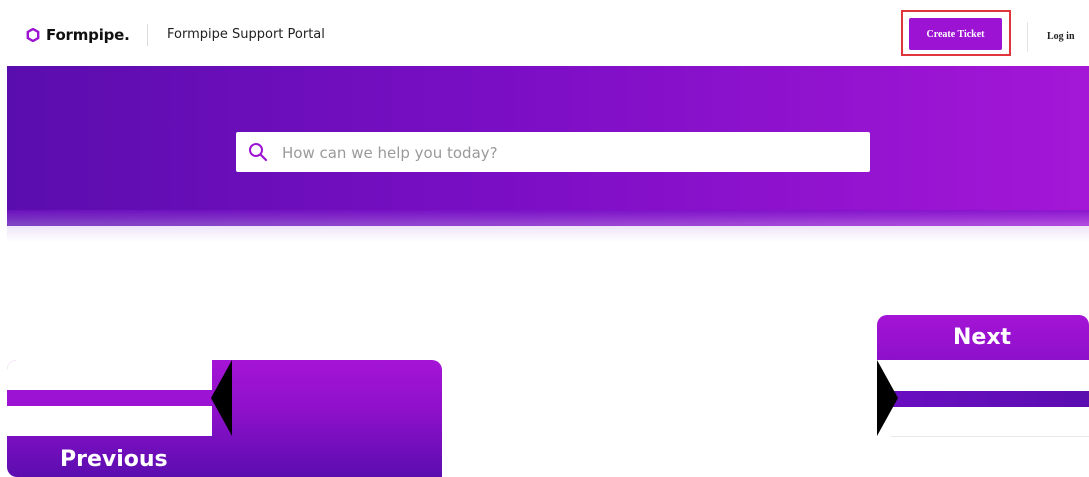  What do you see at coordinates (888, 398) in the screenshot?
I see `arrow-right-icon` at bounding box center [888, 398].